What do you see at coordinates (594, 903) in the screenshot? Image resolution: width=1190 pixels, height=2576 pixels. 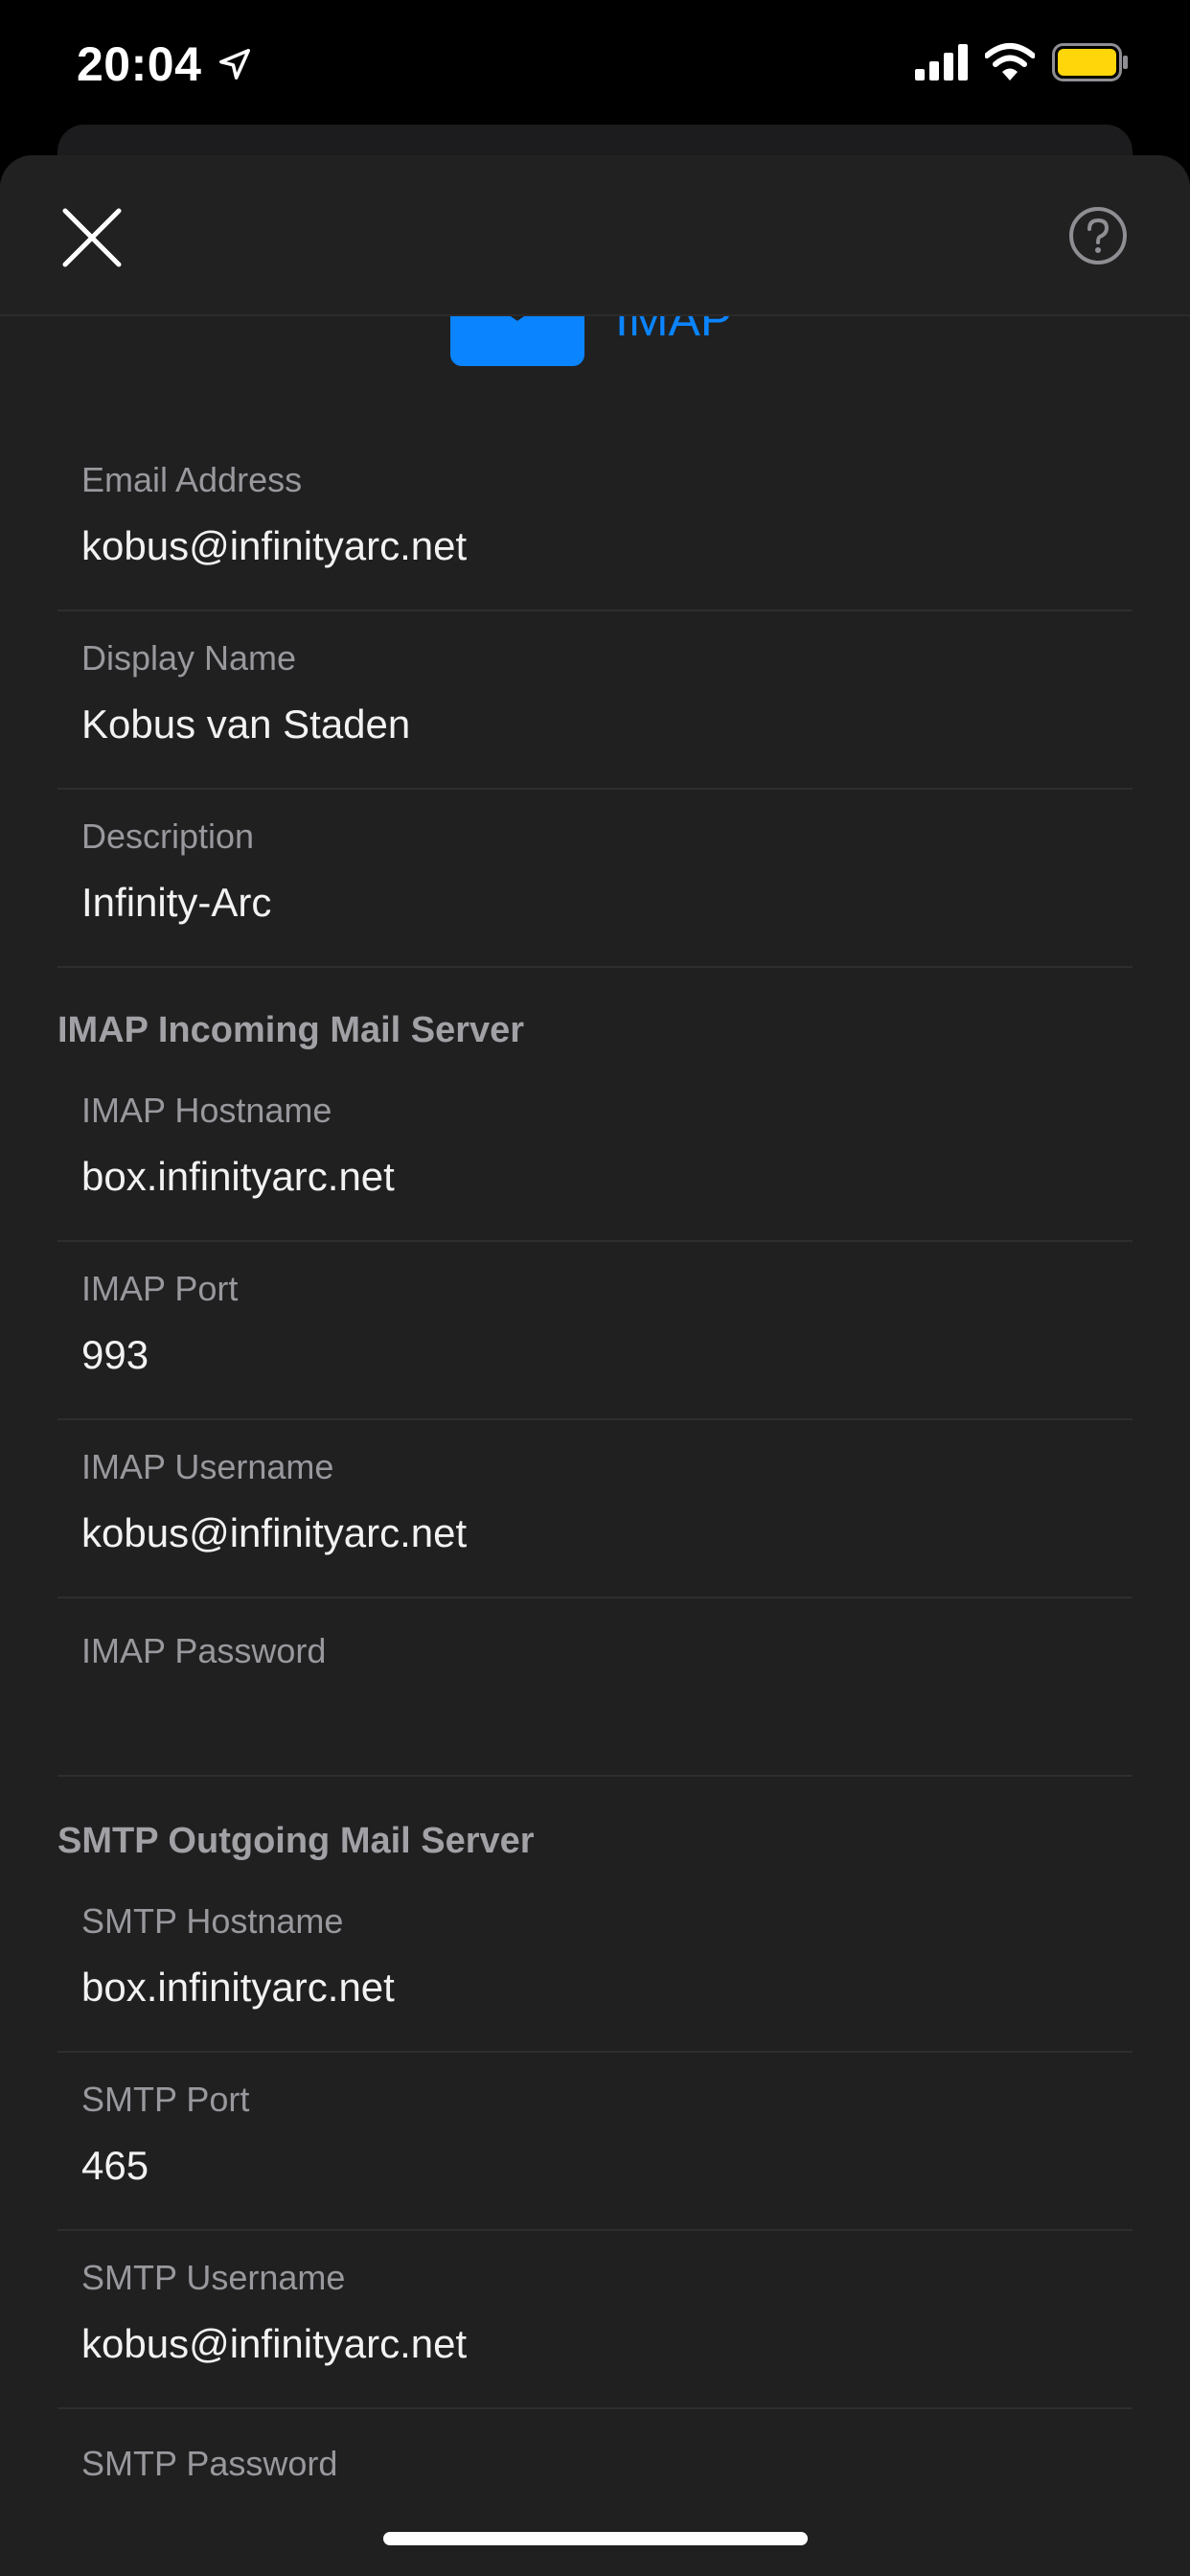 I see `description-input` at bounding box center [594, 903].